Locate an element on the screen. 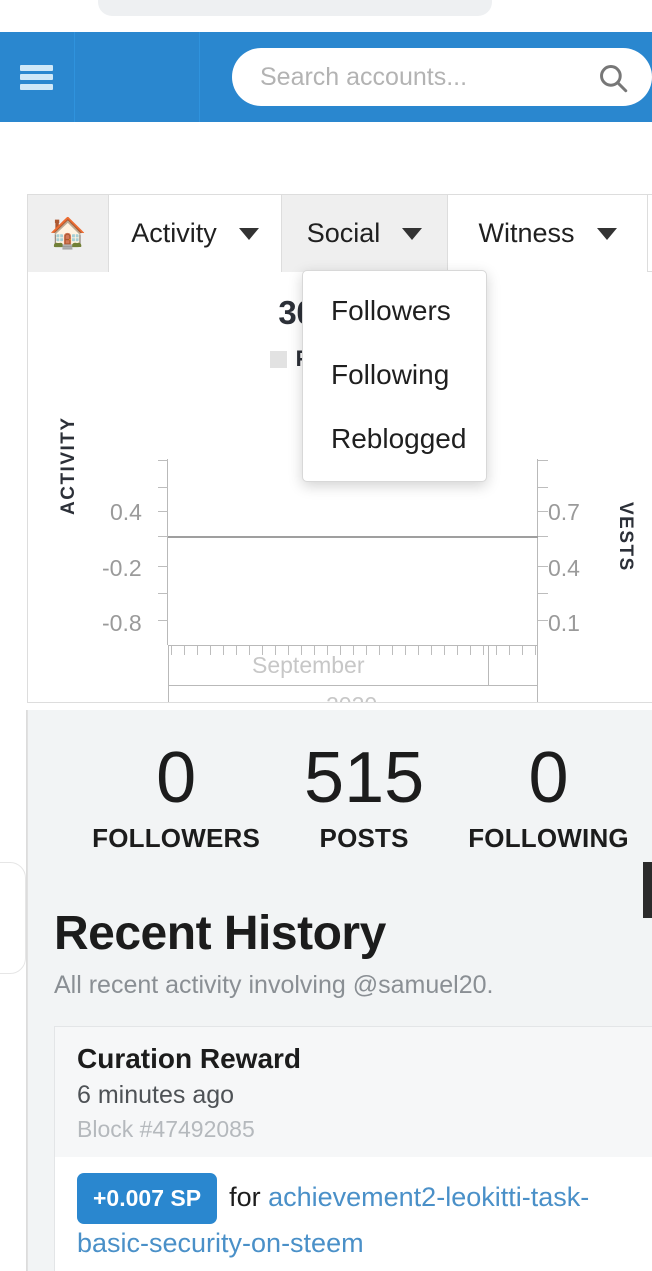 Image resolution: width=652 pixels, height=1271 pixels. home-icon: 🏠 is located at coordinates (68, 233).